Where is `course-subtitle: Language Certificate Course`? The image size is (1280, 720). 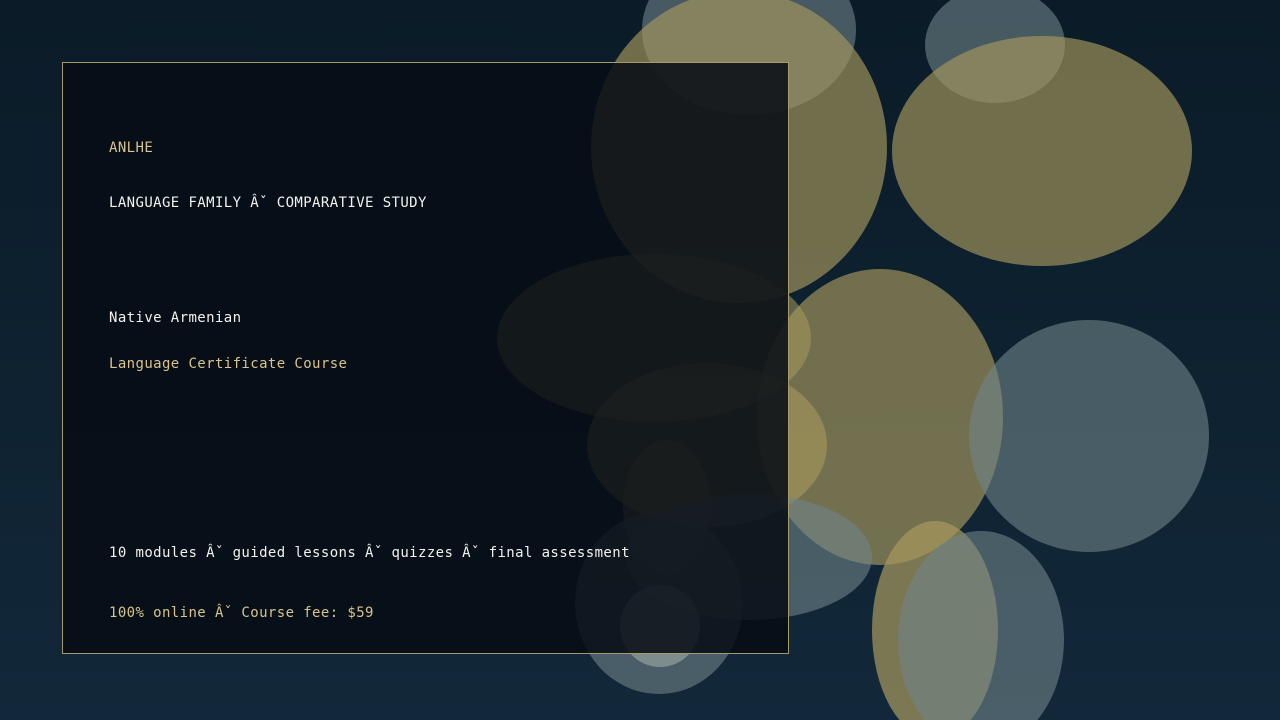
course-subtitle: Language Certificate Course is located at coordinates (228, 364).